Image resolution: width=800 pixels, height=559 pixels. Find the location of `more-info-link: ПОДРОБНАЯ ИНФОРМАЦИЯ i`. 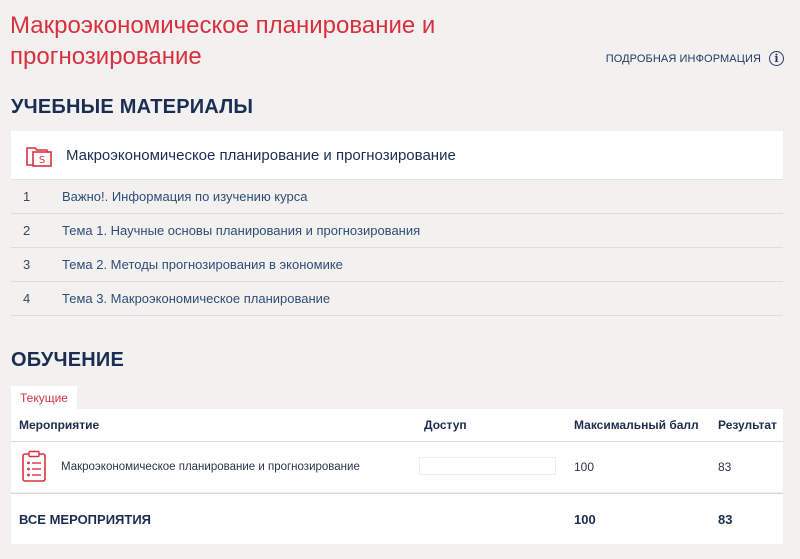

more-info-link: ПОДРОБНАЯ ИНФОРМАЦИЯ i is located at coordinates (695, 58).